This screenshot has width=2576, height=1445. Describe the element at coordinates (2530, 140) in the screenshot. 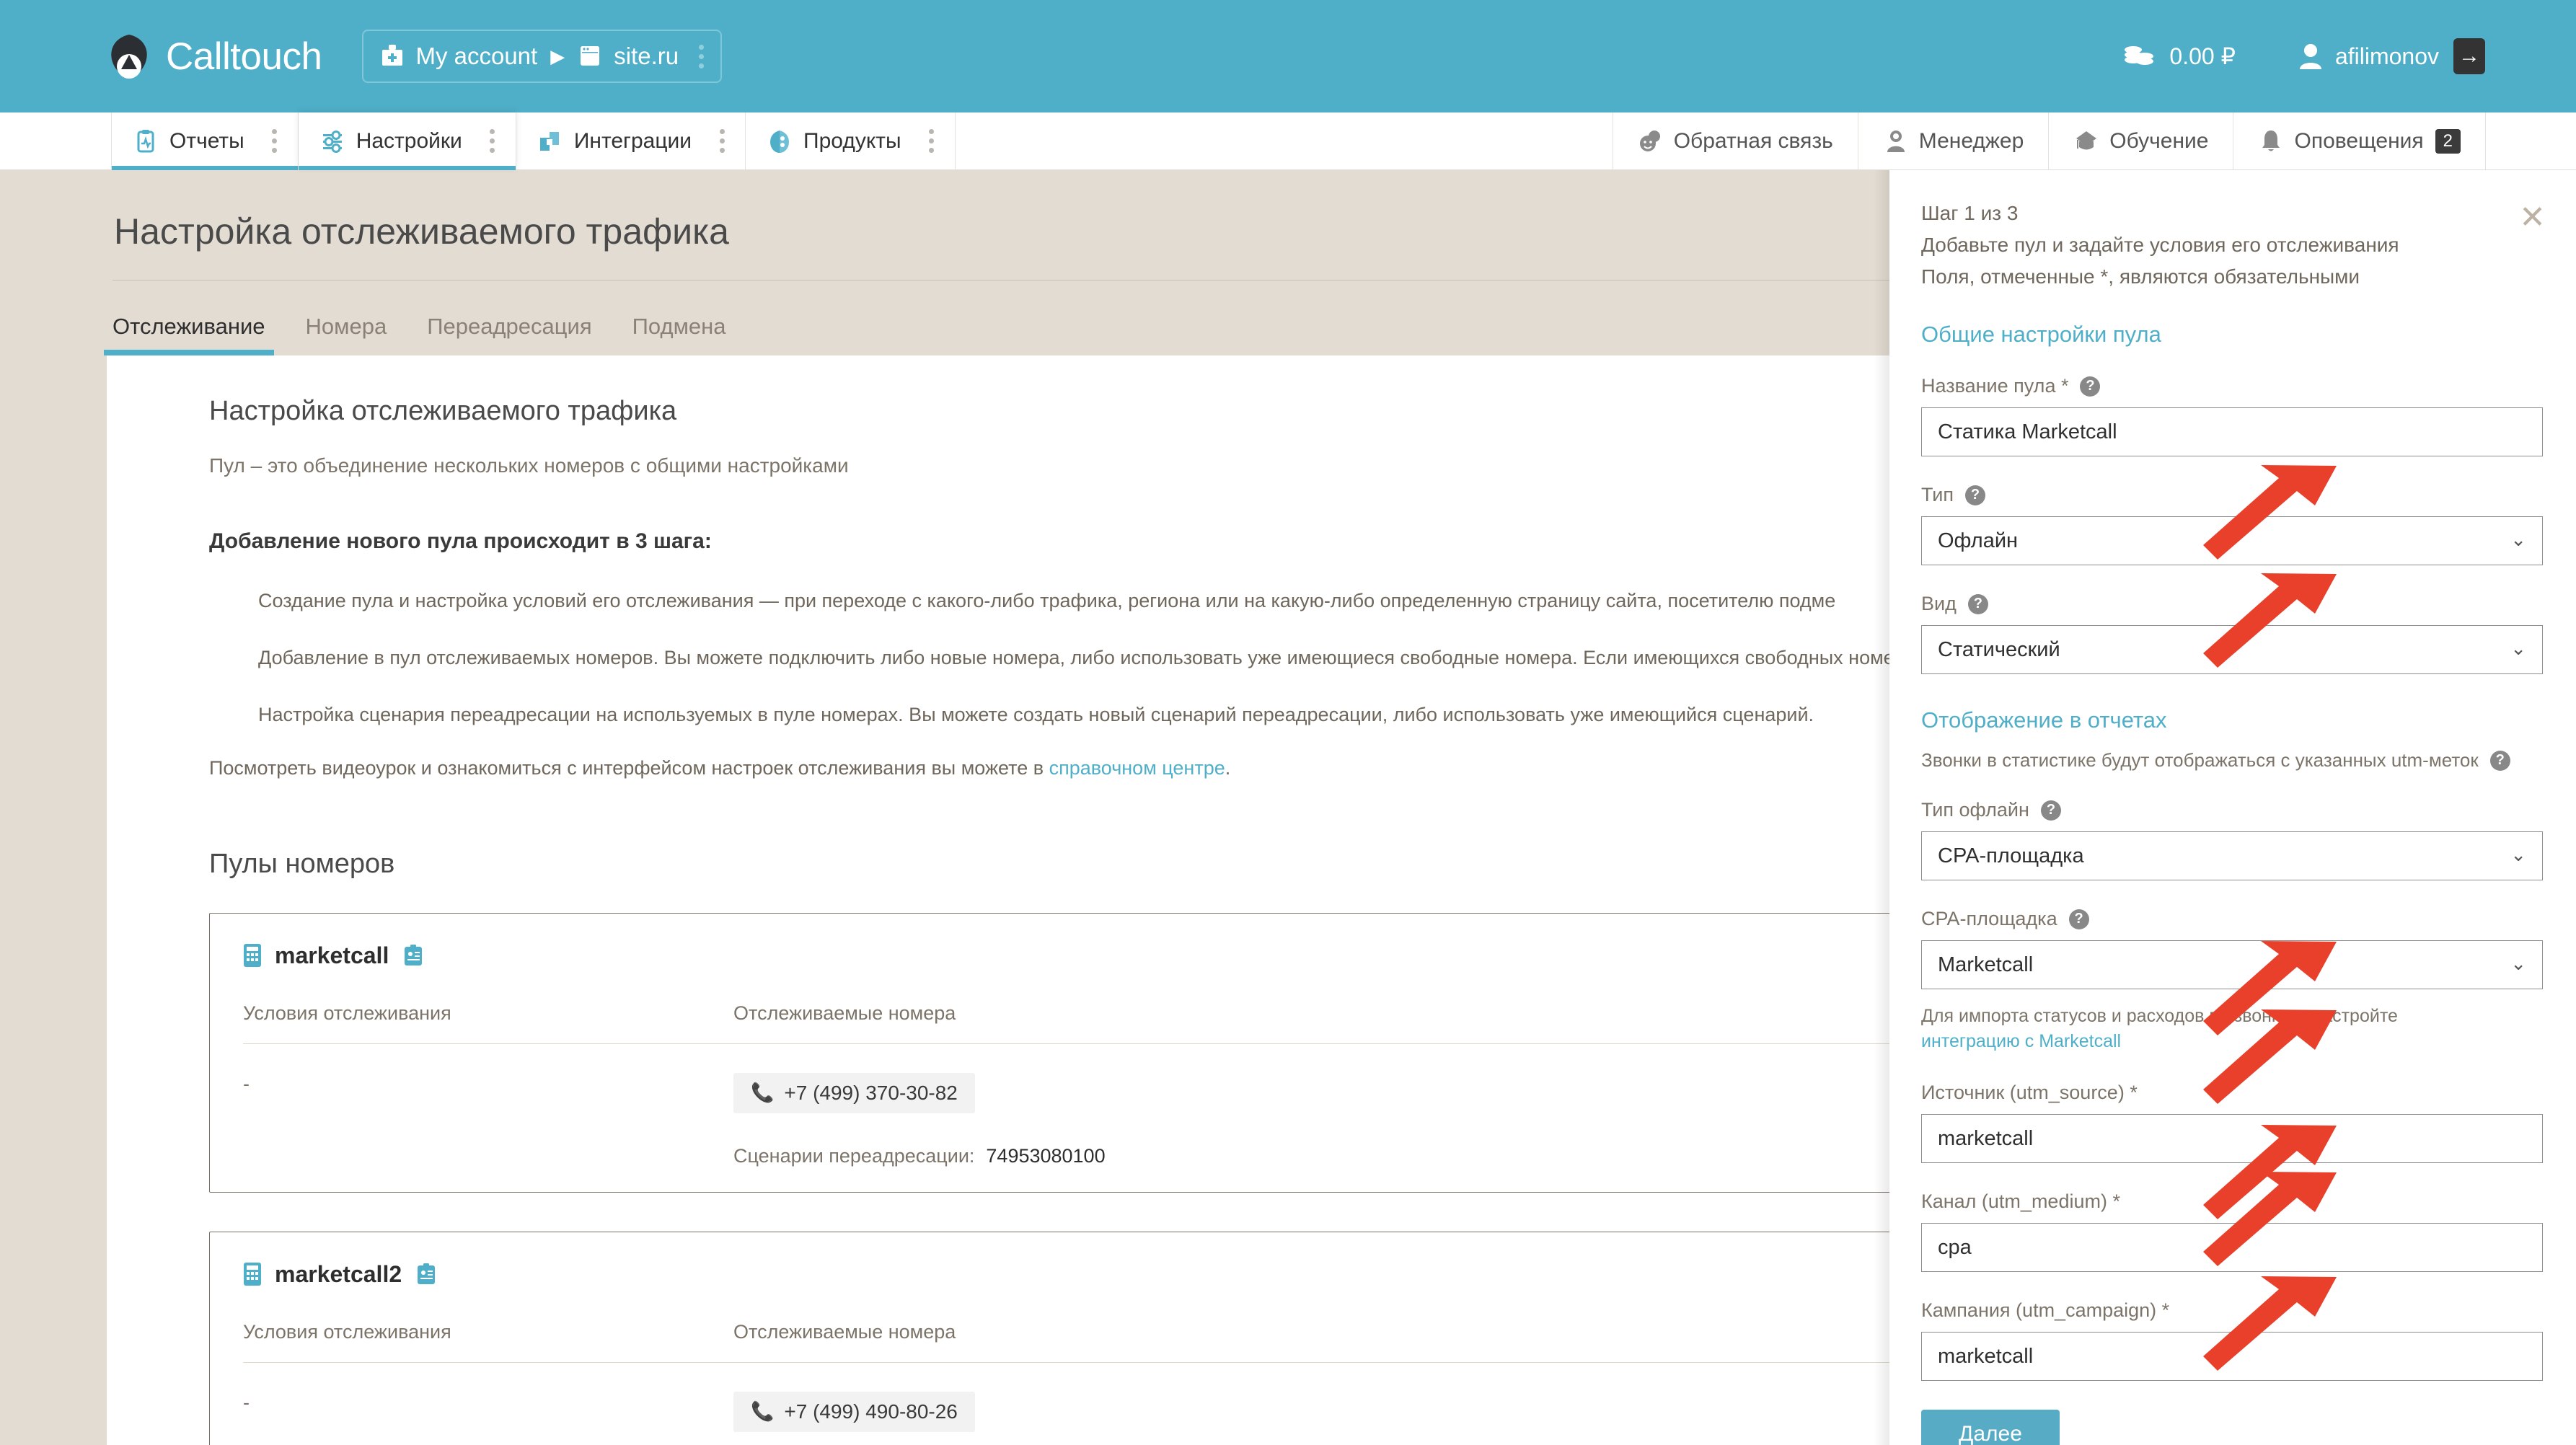

I see `nav-spacer` at that location.